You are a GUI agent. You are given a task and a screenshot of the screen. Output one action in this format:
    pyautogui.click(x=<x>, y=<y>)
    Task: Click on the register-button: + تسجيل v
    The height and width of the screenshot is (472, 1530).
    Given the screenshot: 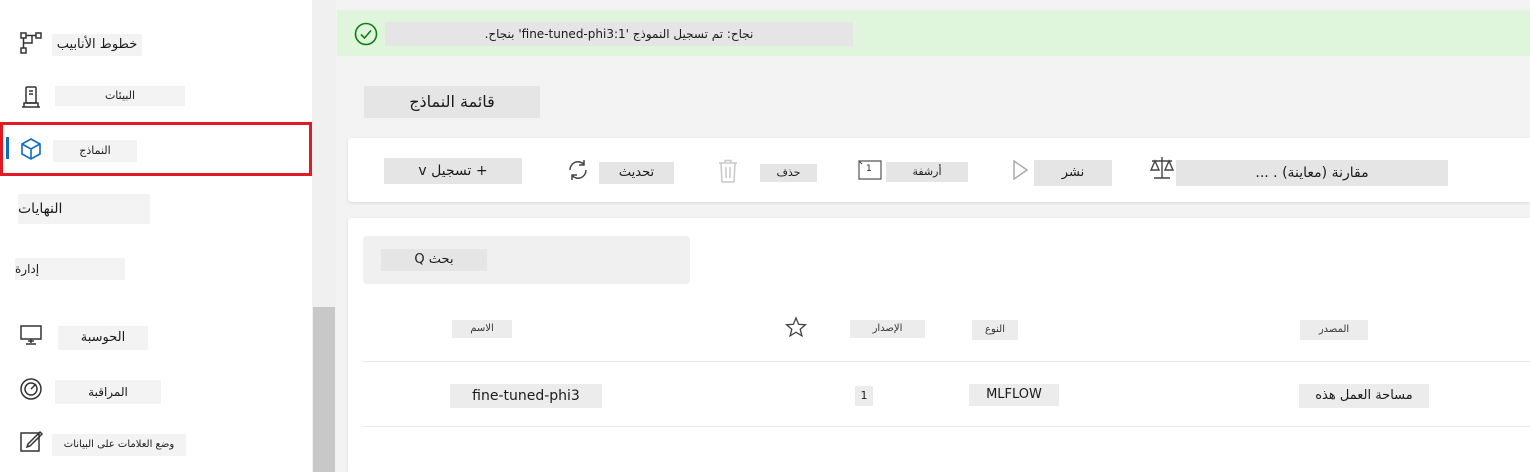 What is the action you would take?
    pyautogui.click(x=453, y=171)
    